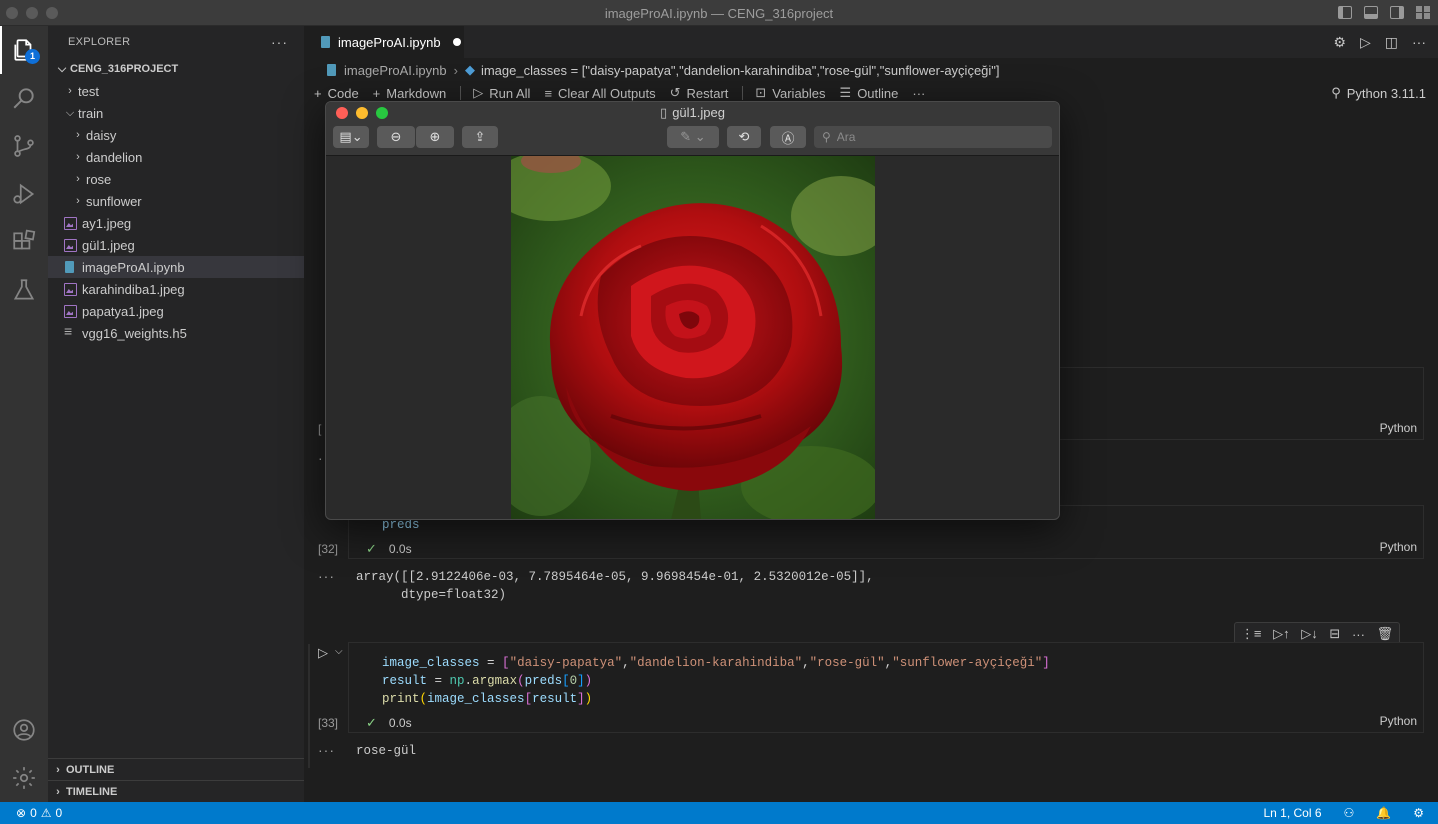  What do you see at coordinates (788, 137) in the screenshot?
I see `markup-toolbar-button: Ⓐ` at bounding box center [788, 137].